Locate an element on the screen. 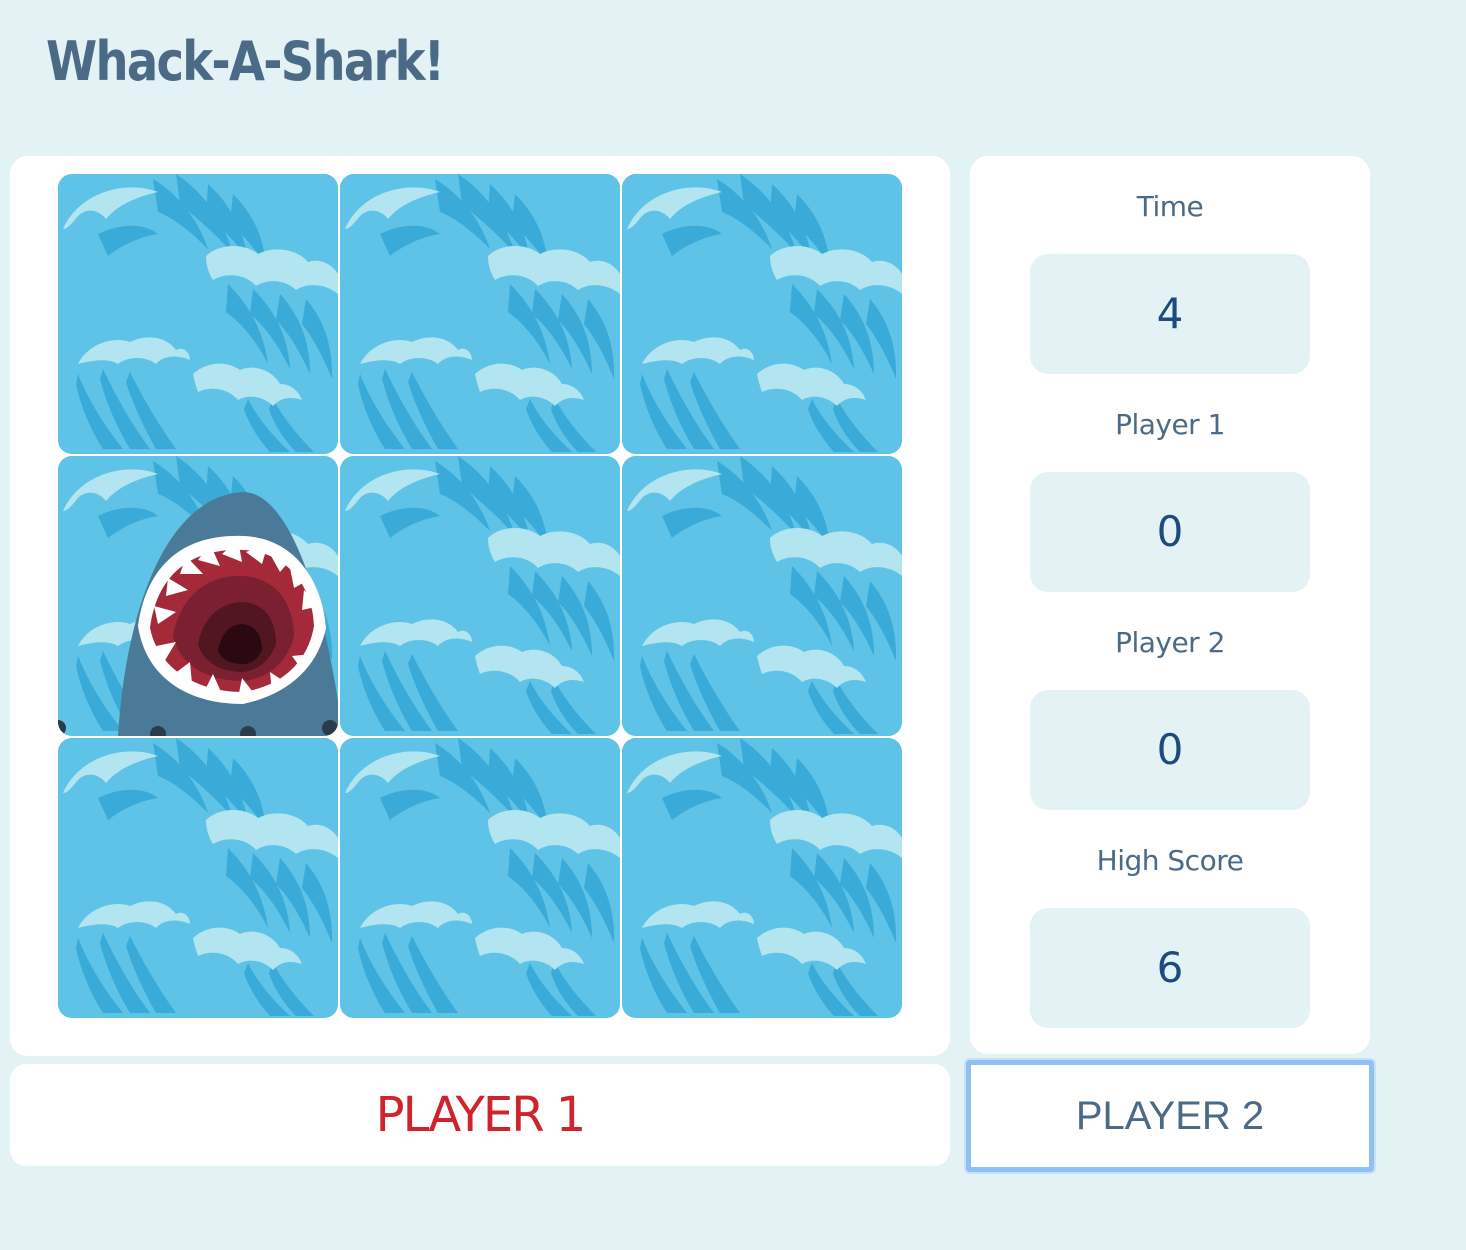 The image size is (1466, 1250). high-score-label: High Score is located at coordinates (1170, 860).